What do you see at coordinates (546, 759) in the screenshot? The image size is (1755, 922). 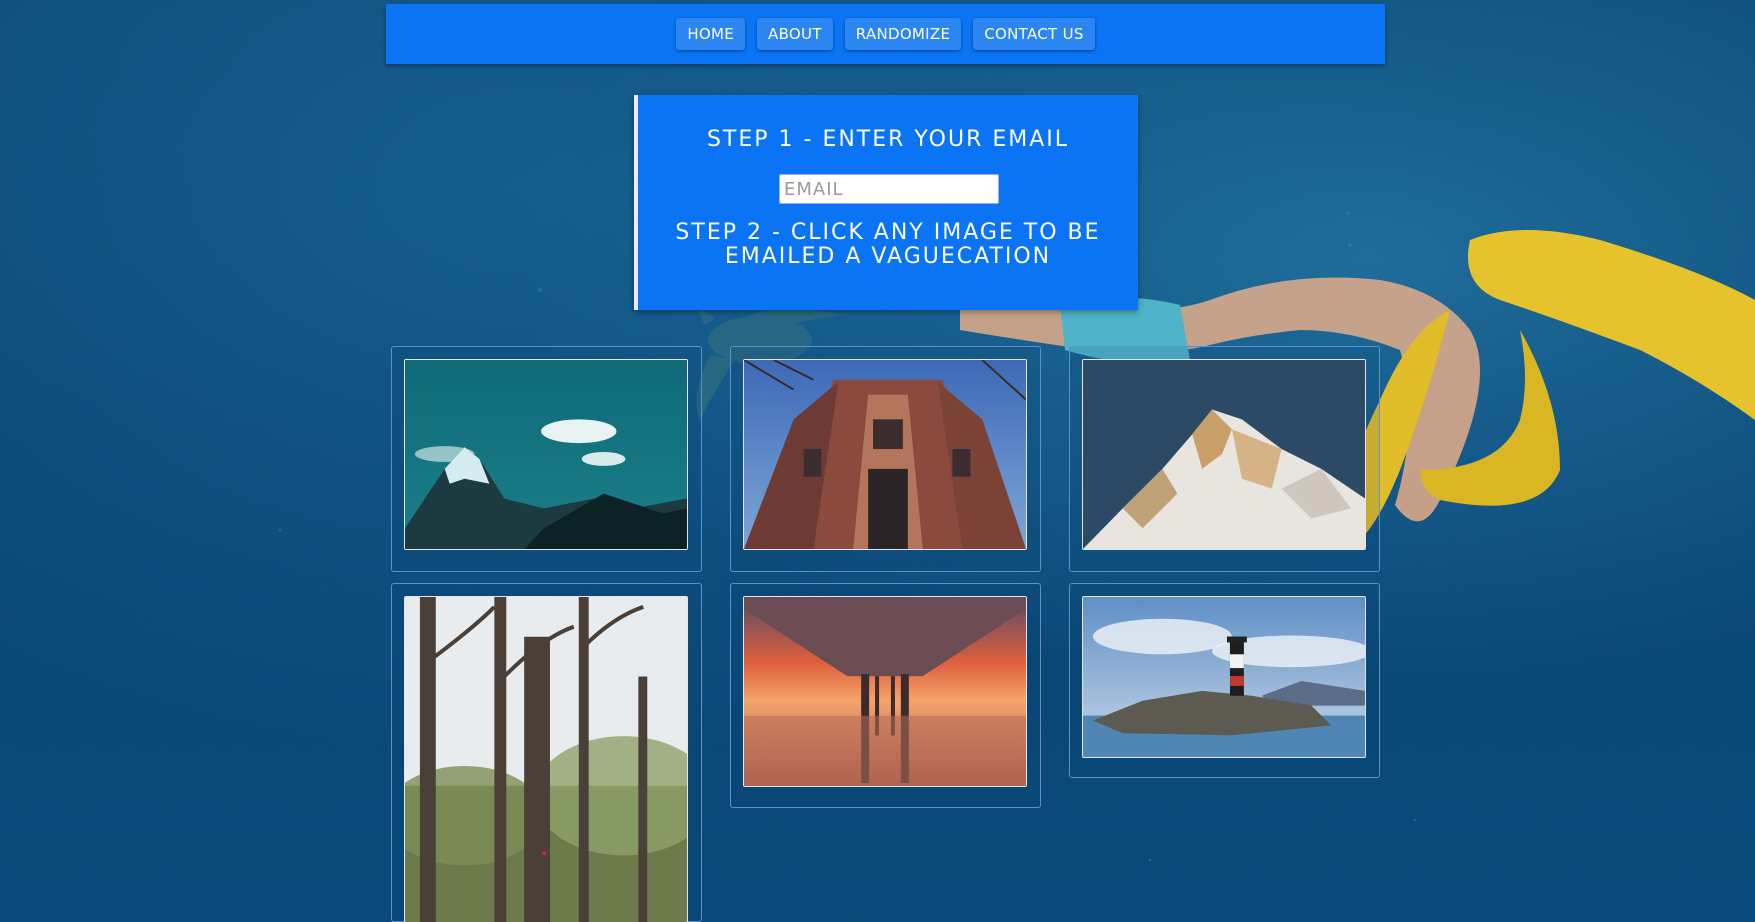 I see `gallery-image-forest` at bounding box center [546, 759].